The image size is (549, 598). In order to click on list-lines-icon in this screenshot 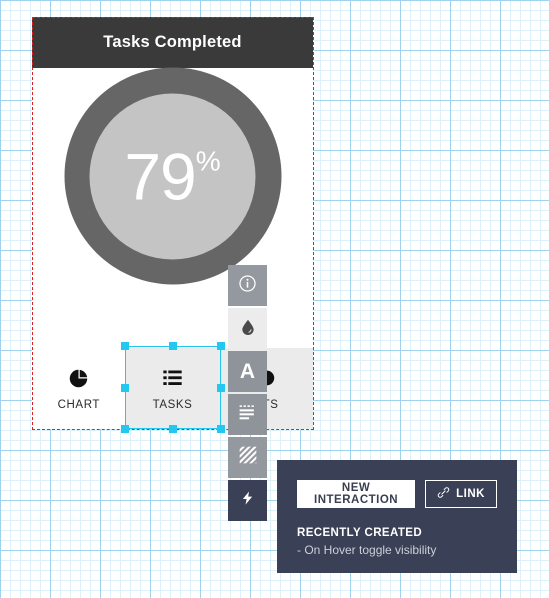, I will do `click(247, 415)`.